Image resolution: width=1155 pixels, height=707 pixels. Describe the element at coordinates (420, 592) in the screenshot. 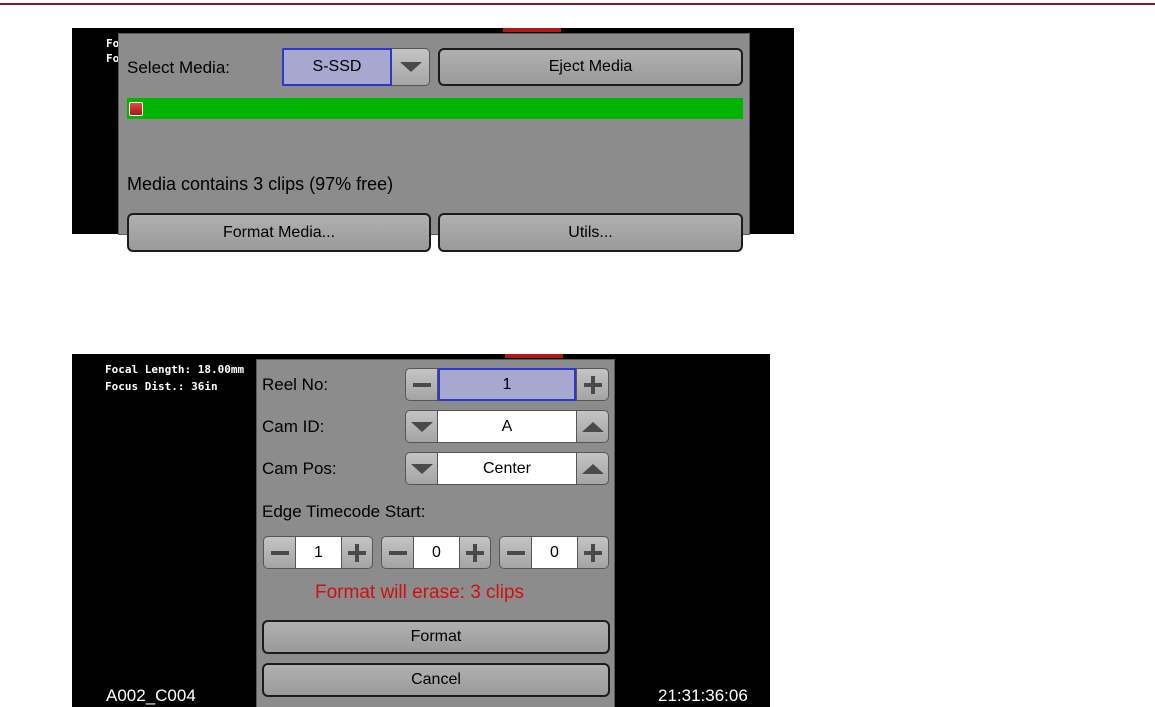

I see `format-warning-text: Format will erase: 3 clips` at that location.